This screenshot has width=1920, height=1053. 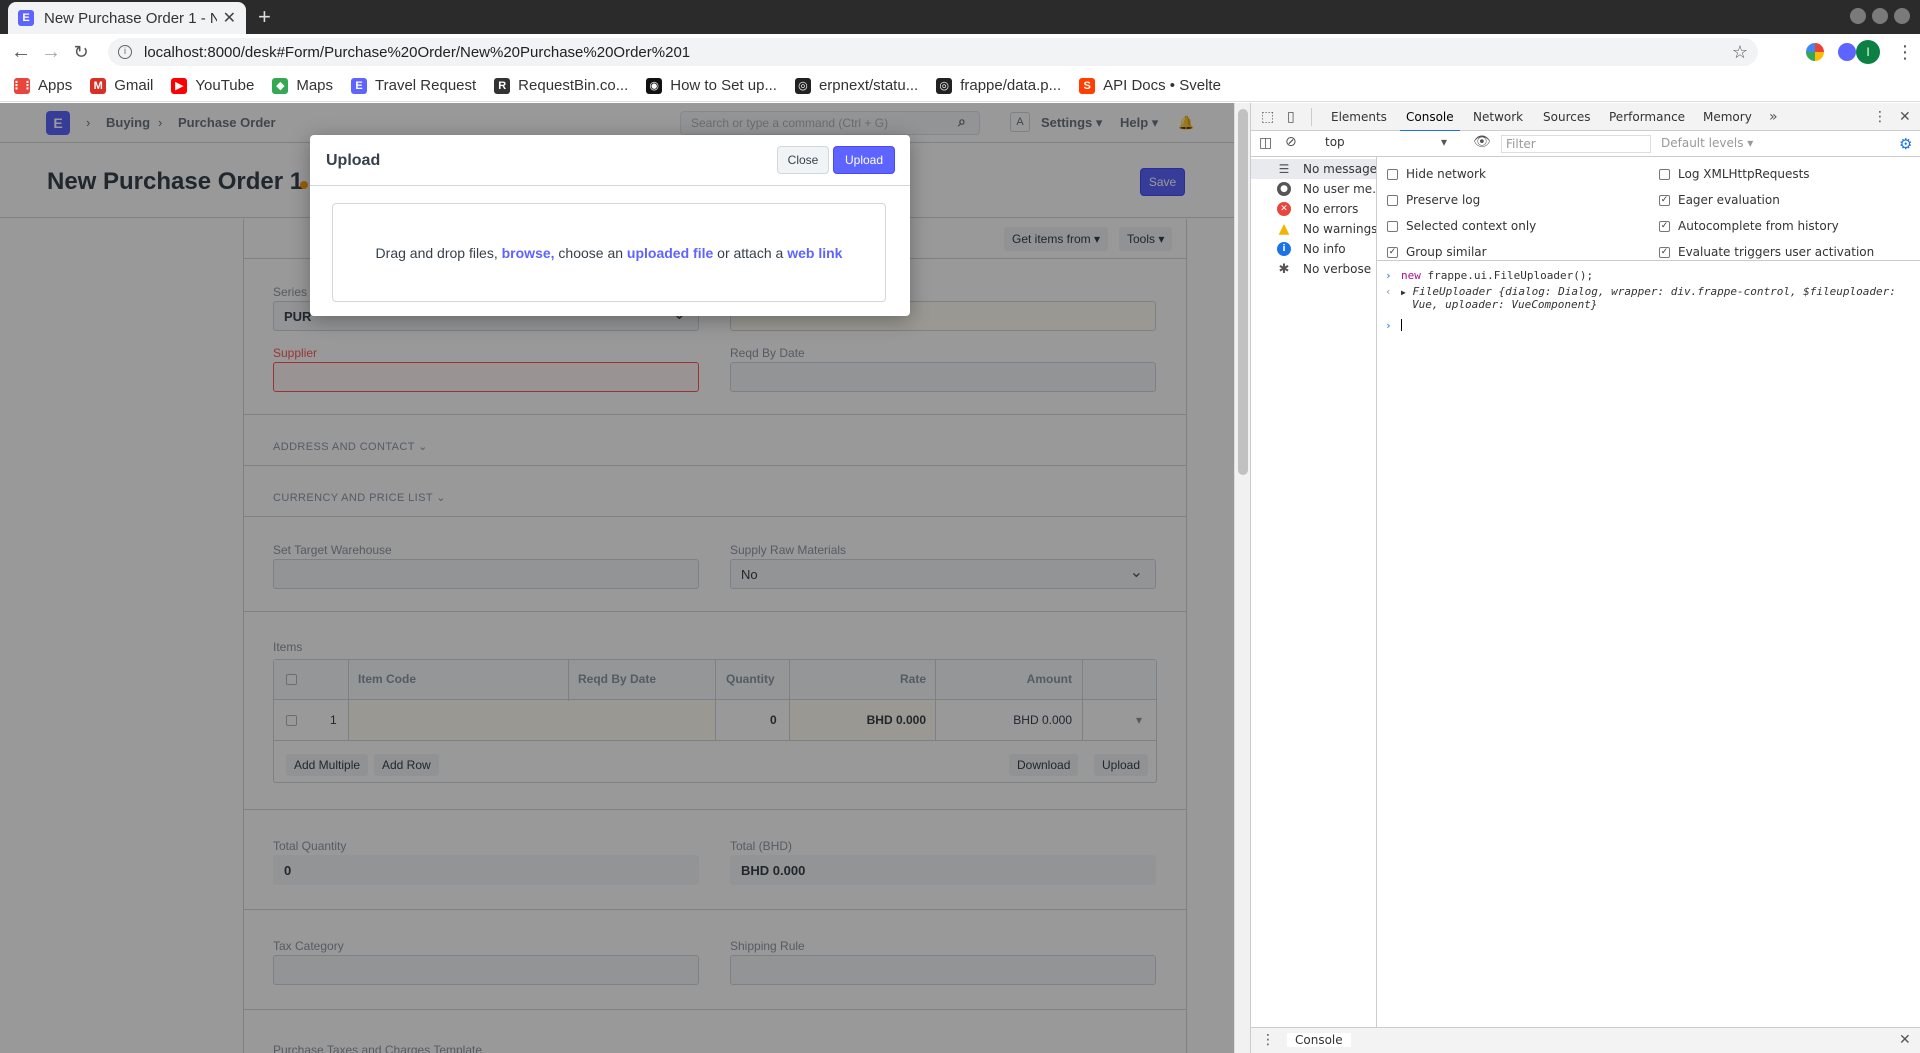 I want to click on bookmark-item: M Gmail, so click(x=121, y=85).